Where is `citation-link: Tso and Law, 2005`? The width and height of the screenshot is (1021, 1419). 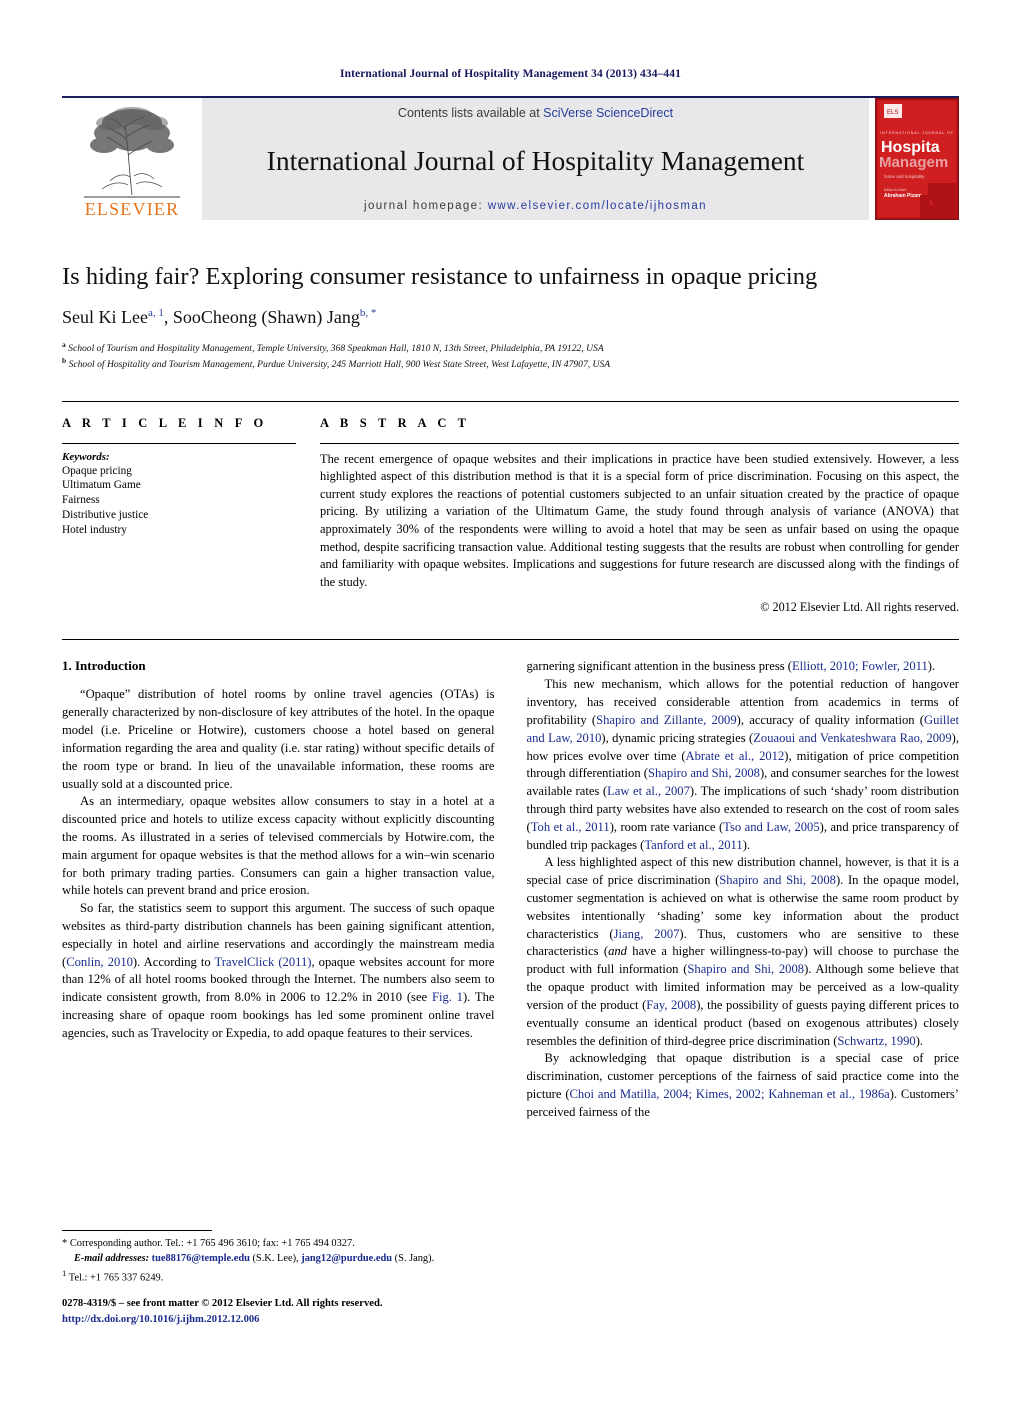 citation-link: Tso and Law, 2005 is located at coordinates (771, 827).